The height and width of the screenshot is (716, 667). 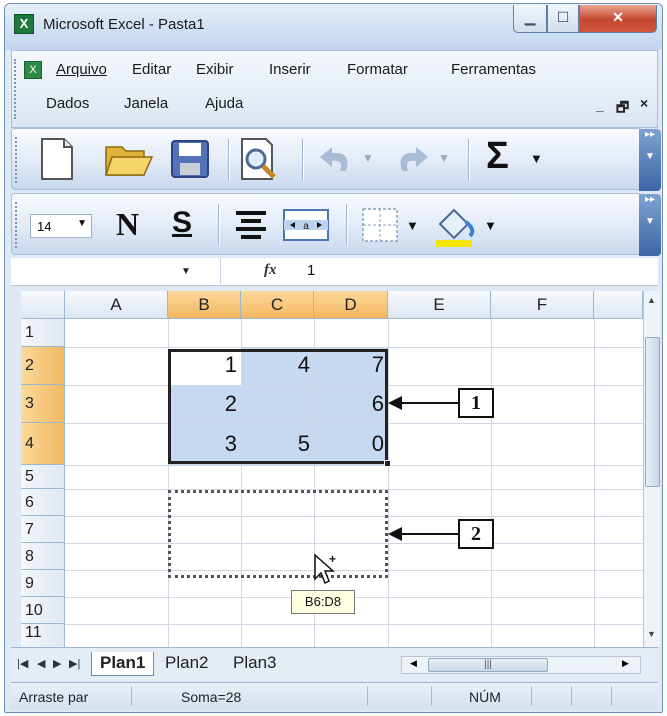 I want to click on font-size-select: 14 ▼, so click(x=61, y=226).